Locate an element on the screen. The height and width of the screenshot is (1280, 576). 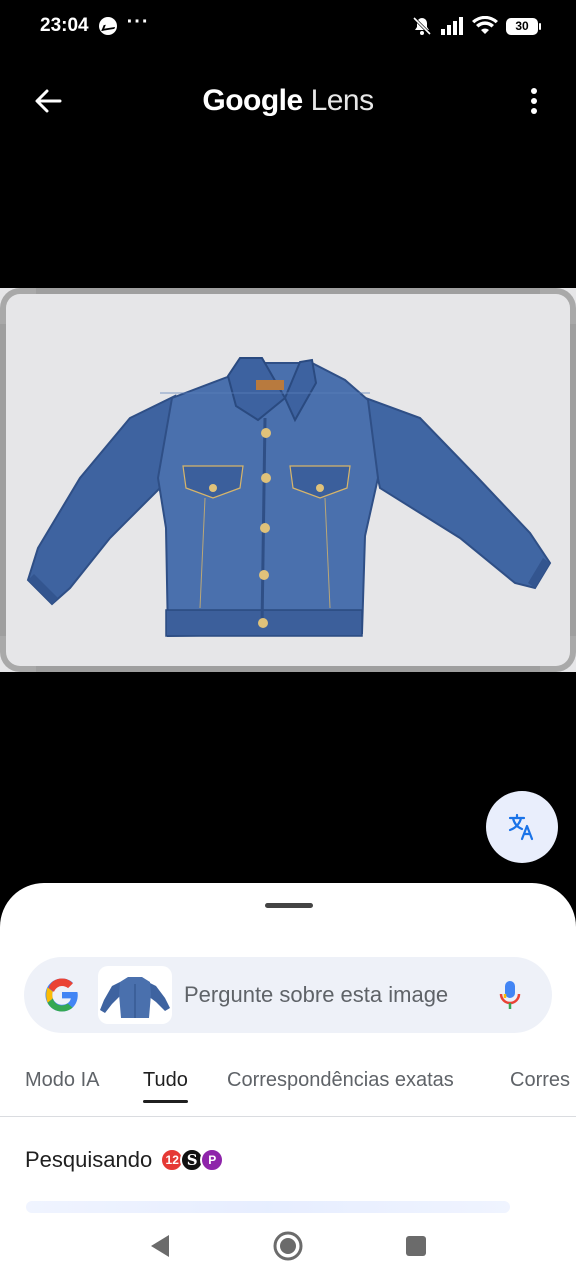
crop-edge-top is located at coordinates (288, 291).